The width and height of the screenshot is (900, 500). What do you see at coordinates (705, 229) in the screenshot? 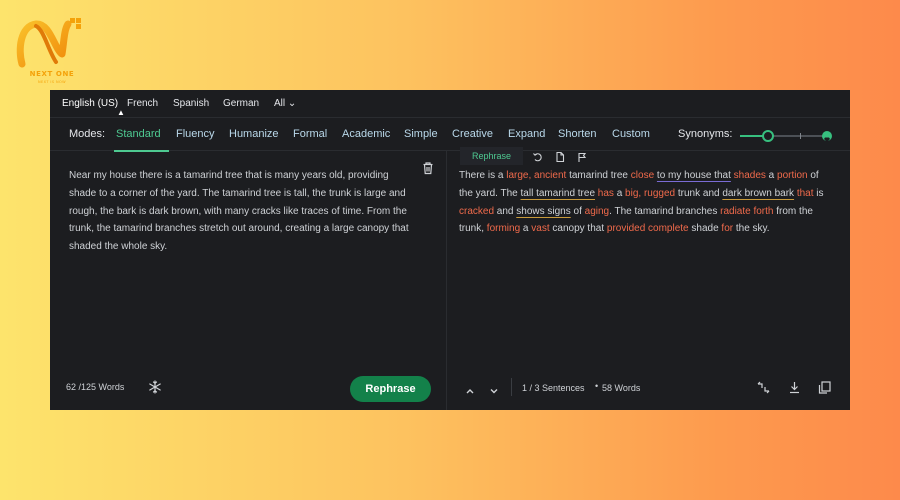
I see `output-text-span: shade` at bounding box center [705, 229].